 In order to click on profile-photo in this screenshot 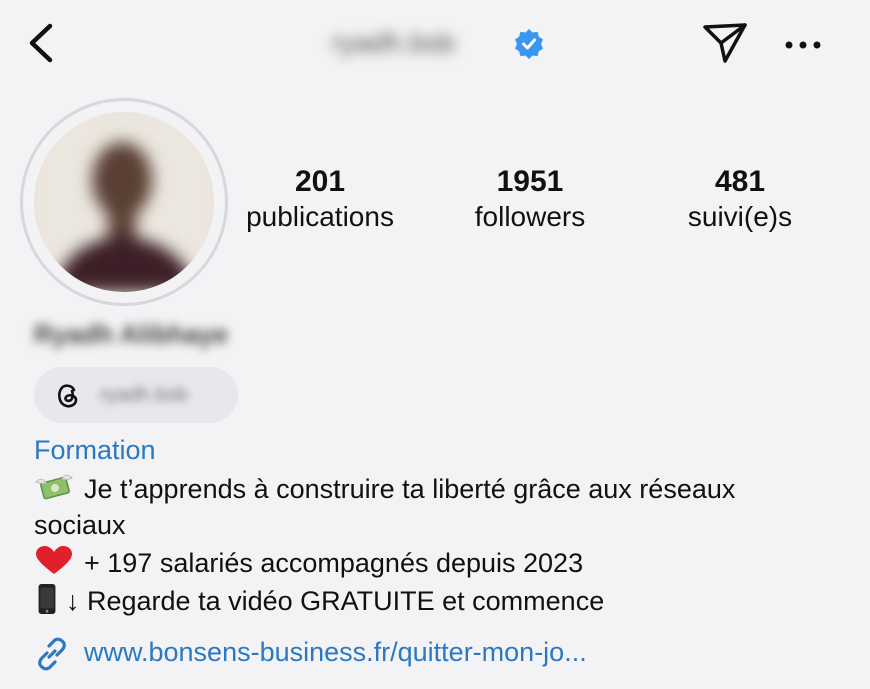, I will do `click(124, 202)`.